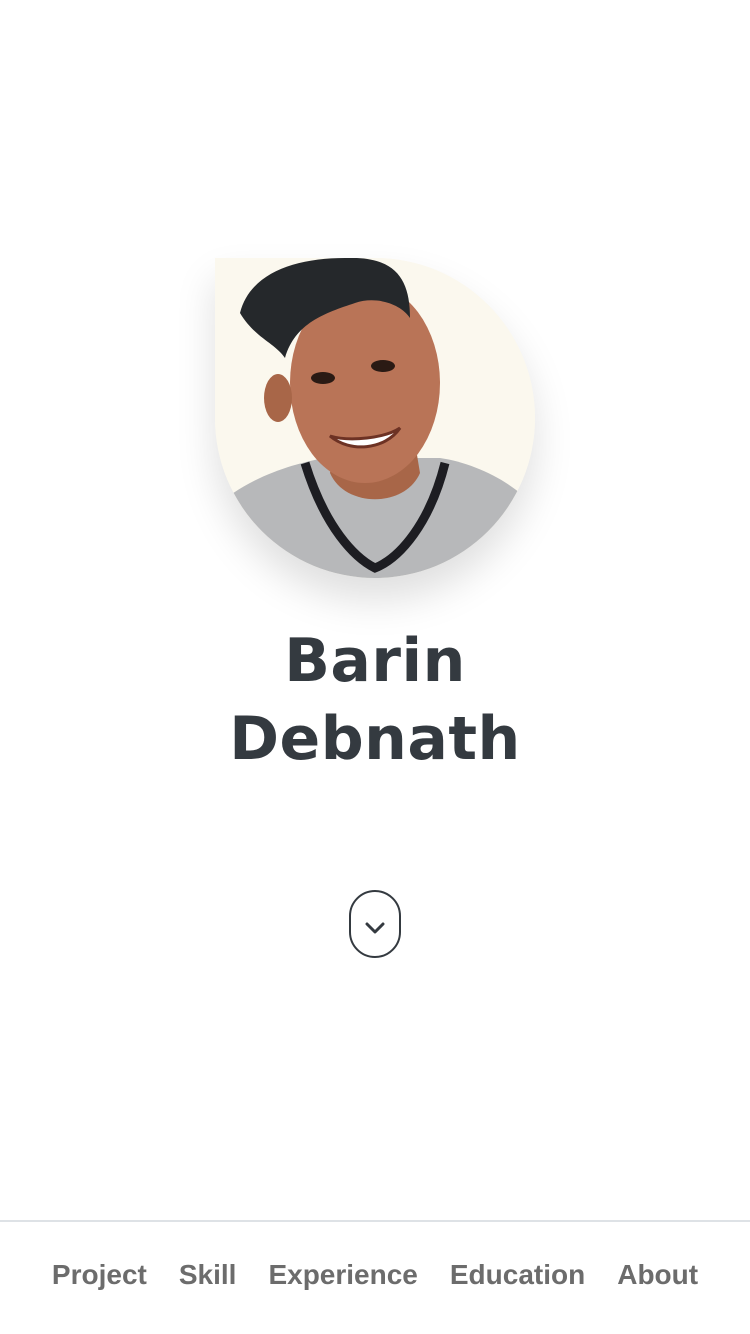 Image resolution: width=750 pixels, height=1334 pixels. What do you see at coordinates (375, 661) in the screenshot?
I see `first-name: Barin` at bounding box center [375, 661].